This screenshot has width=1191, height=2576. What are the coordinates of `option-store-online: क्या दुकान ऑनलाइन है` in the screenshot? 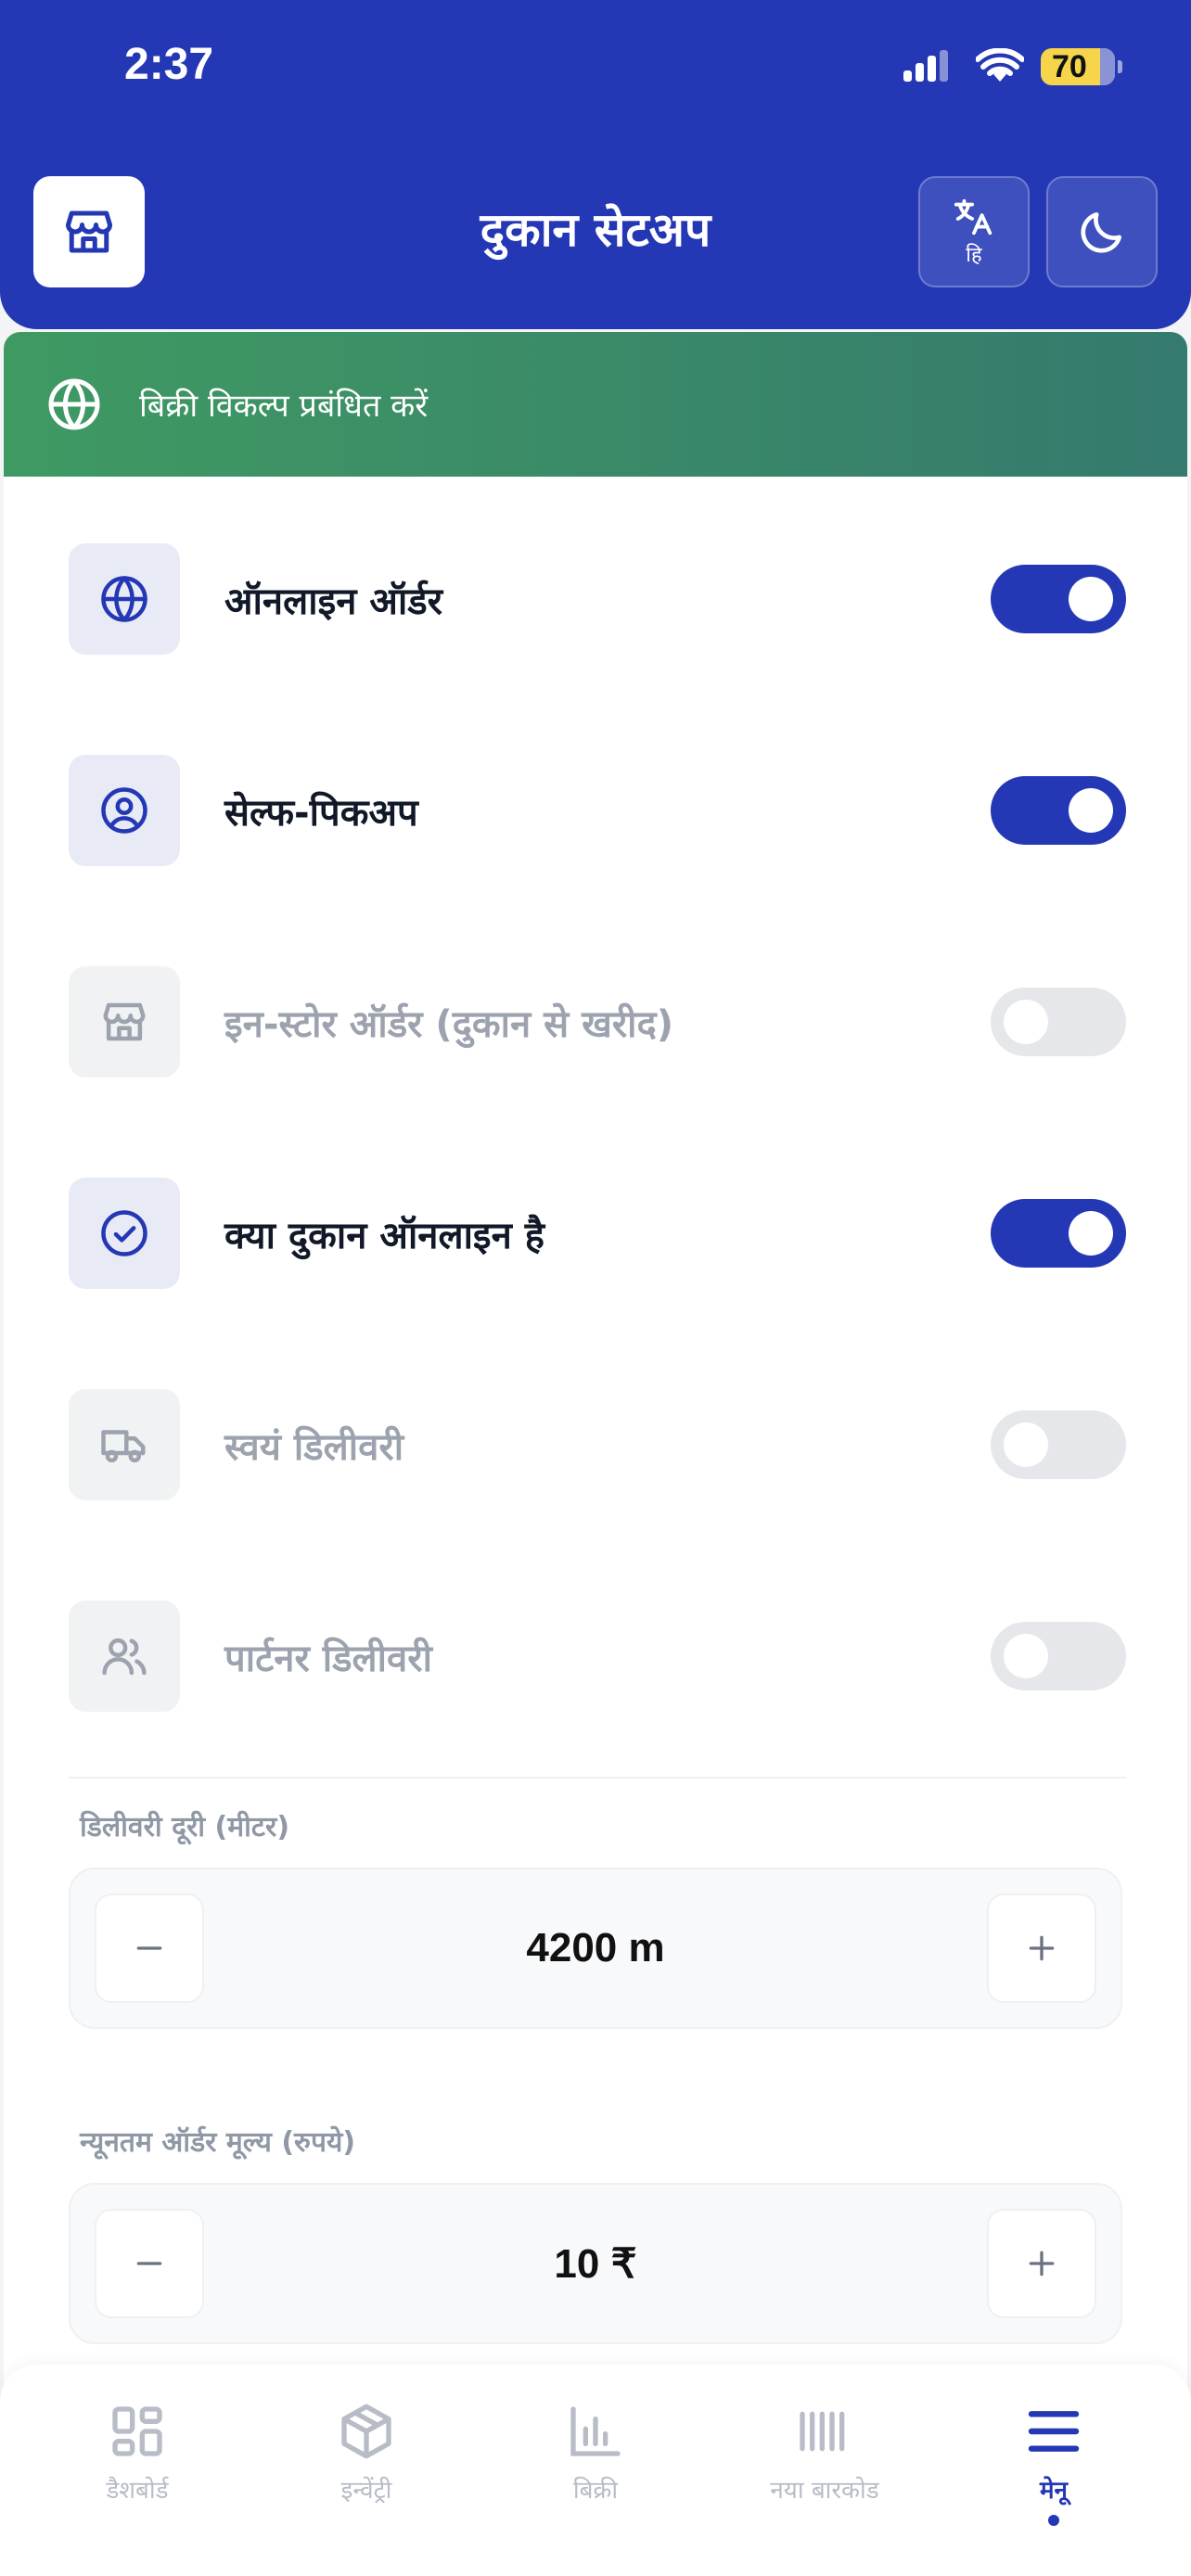 It's located at (597, 1233).